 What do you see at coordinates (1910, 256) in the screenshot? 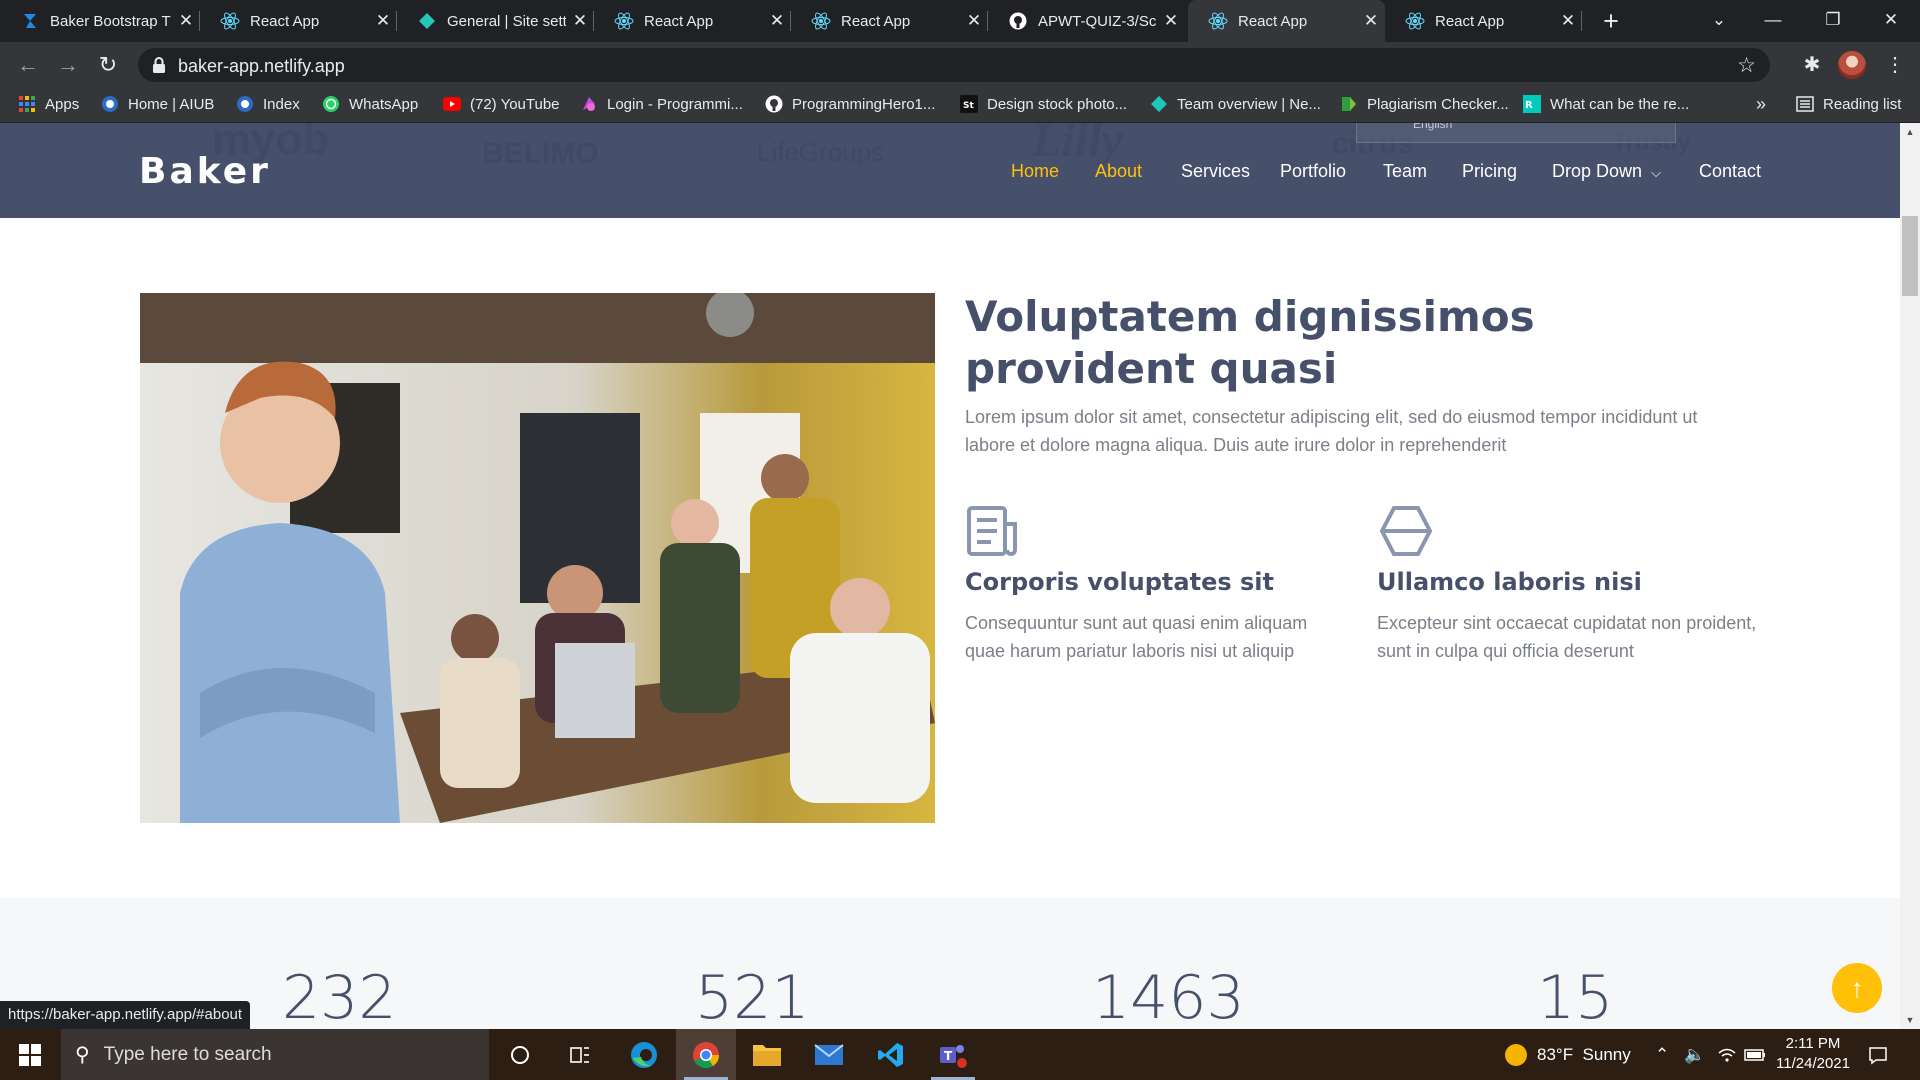
I see `scrollbar-thumb` at bounding box center [1910, 256].